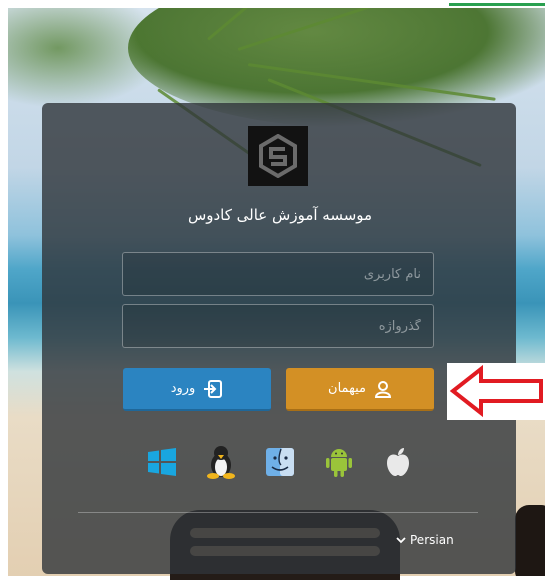  What do you see at coordinates (339, 462) in the screenshot?
I see `android-icon` at bounding box center [339, 462].